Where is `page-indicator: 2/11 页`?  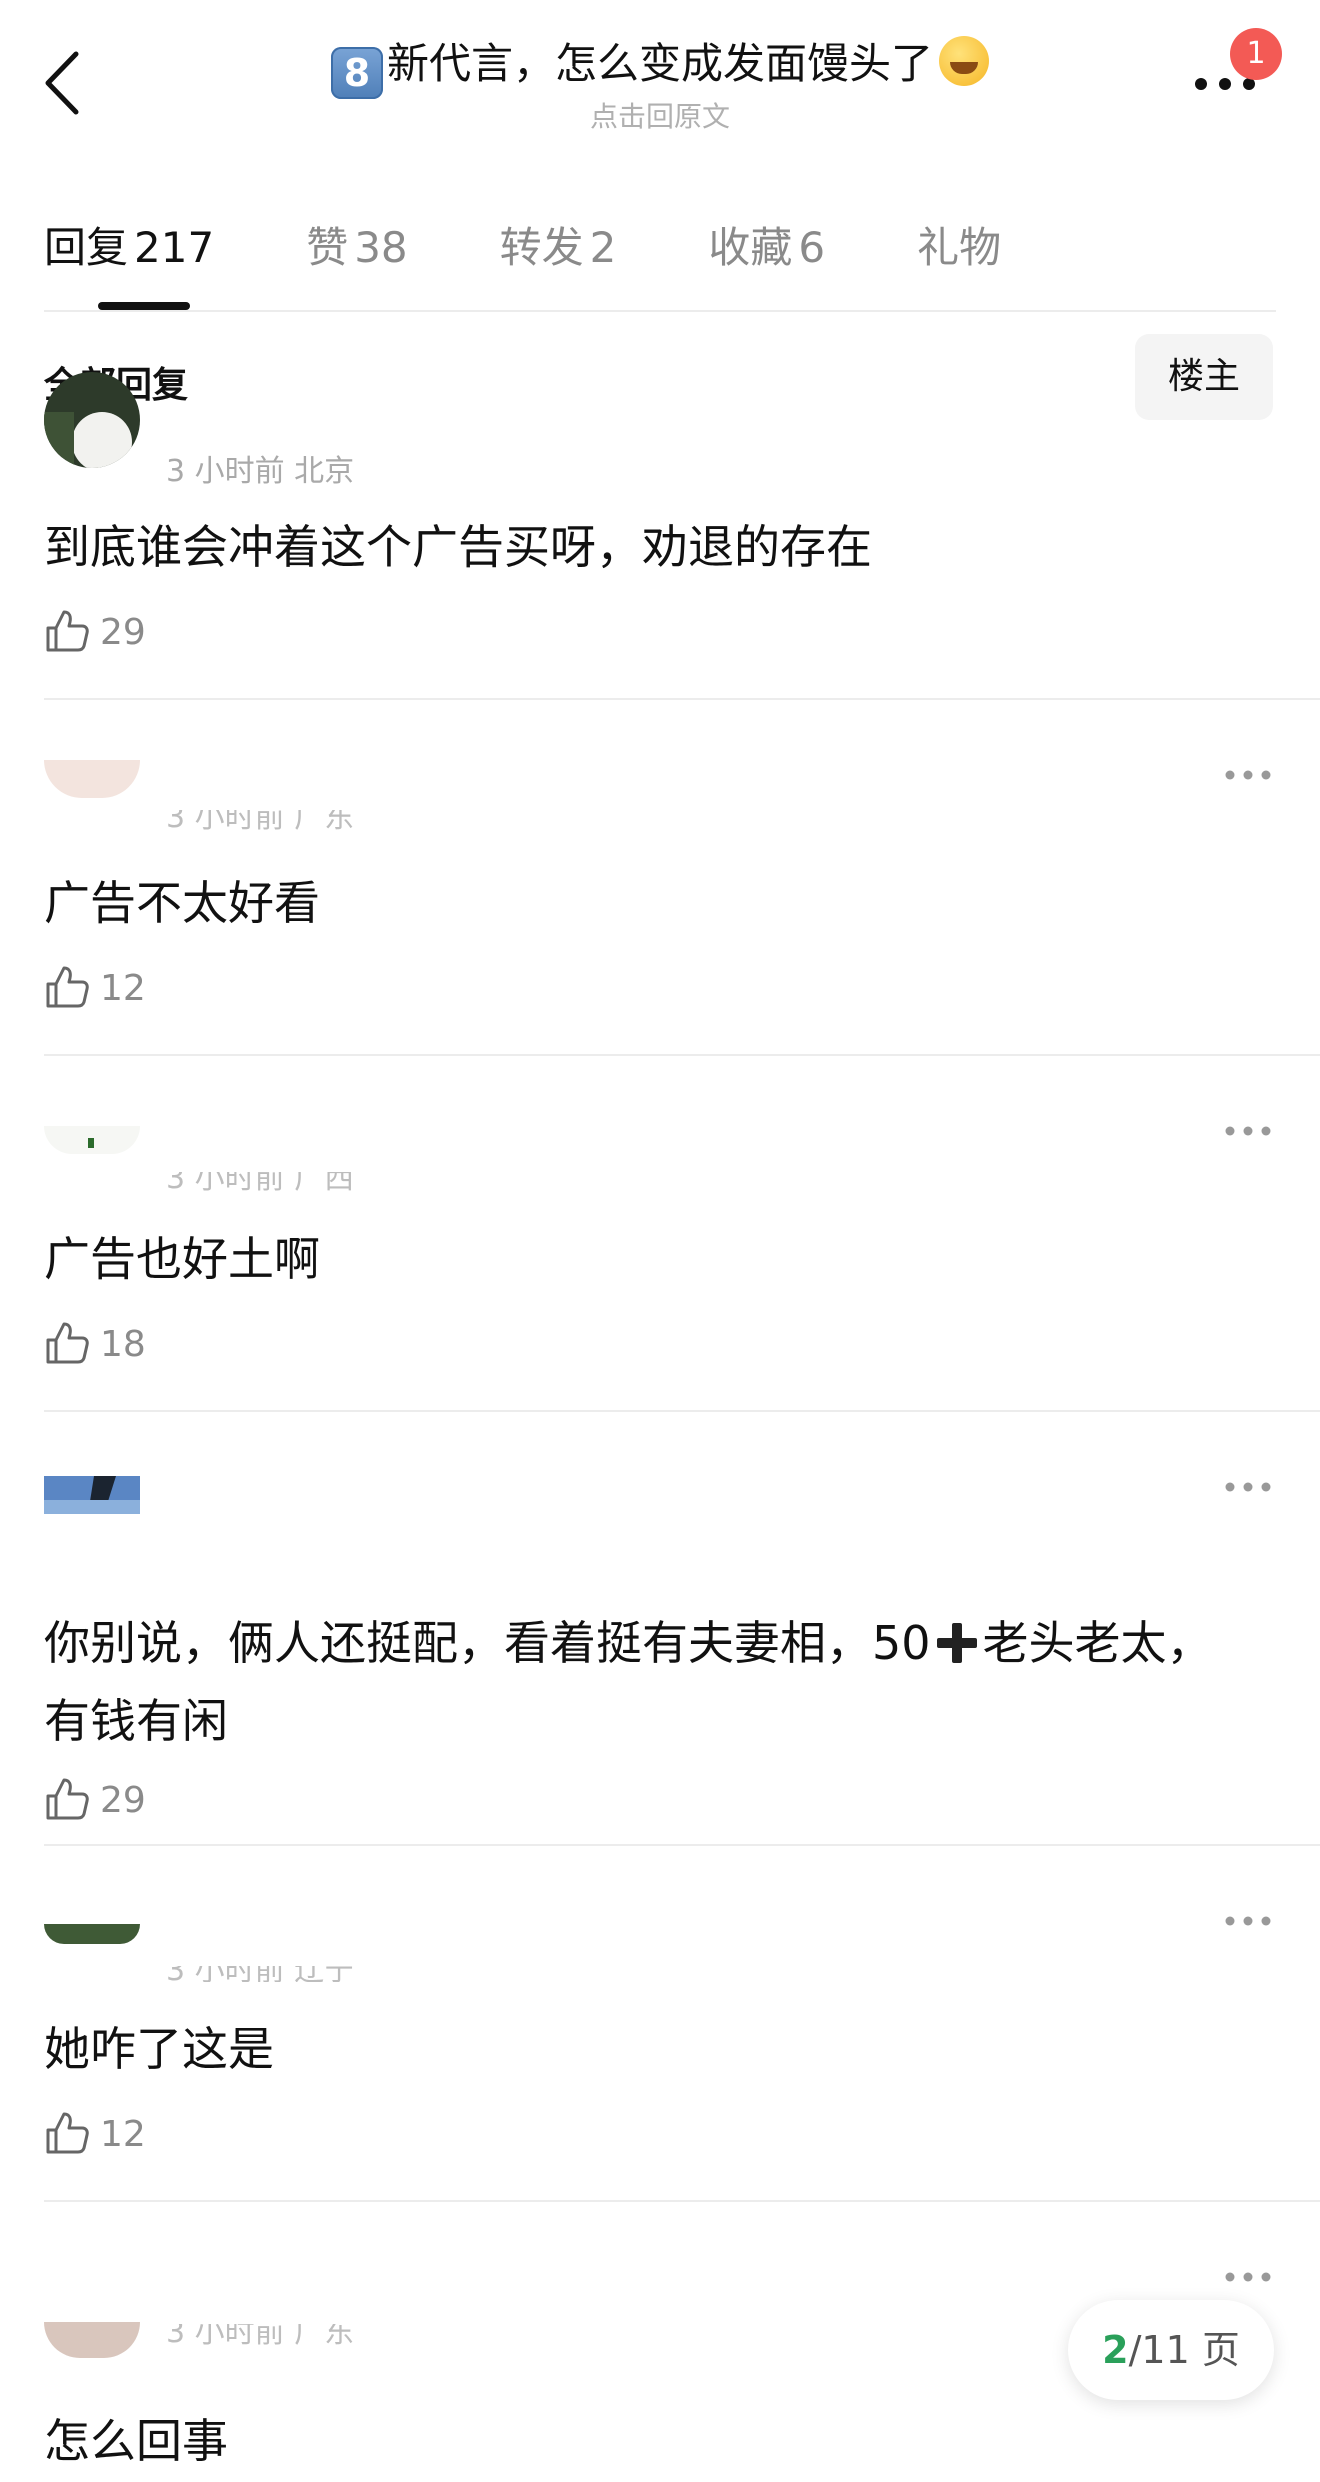
page-indicator: 2/11 页 is located at coordinates (1171, 2350).